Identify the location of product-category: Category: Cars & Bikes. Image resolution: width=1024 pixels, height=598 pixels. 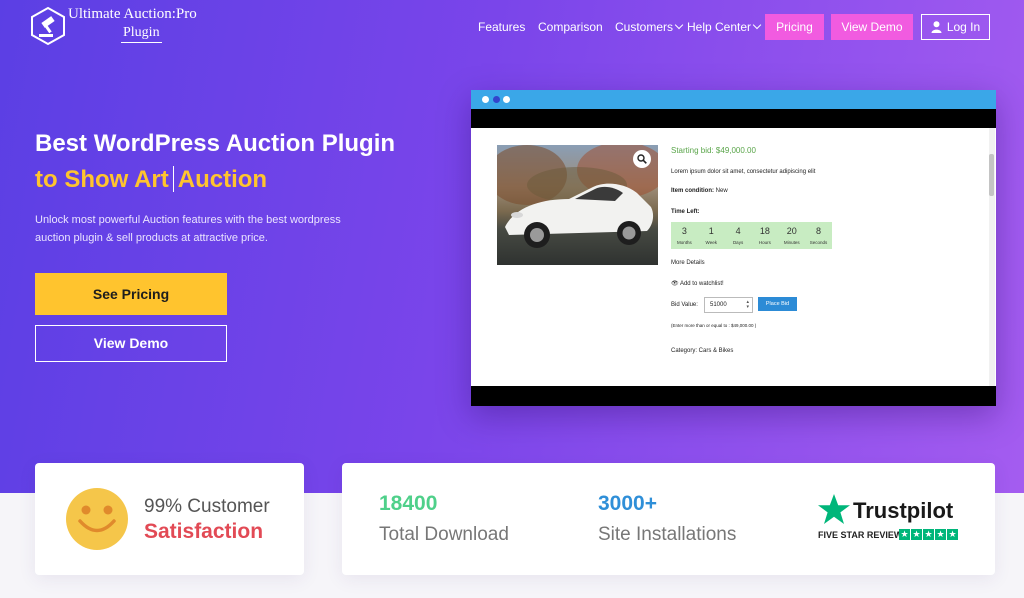
(702, 351).